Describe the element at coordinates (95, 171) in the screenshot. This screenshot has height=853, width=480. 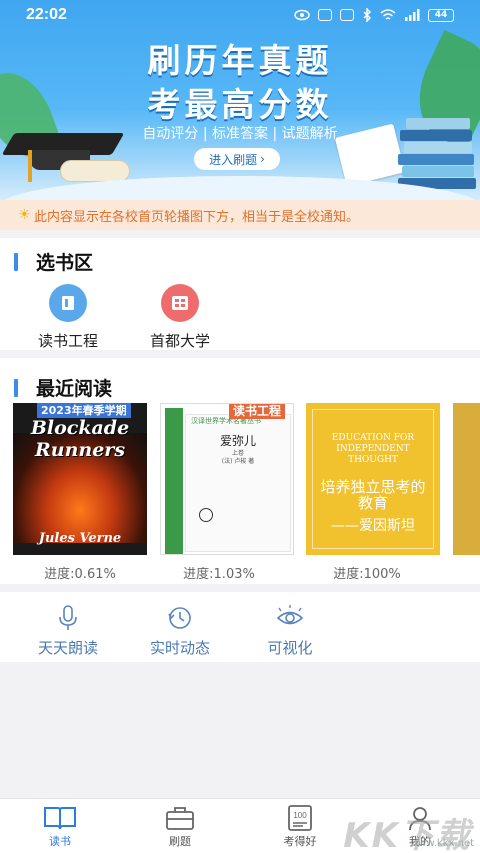
I see `diploma-scroll-icon` at that location.